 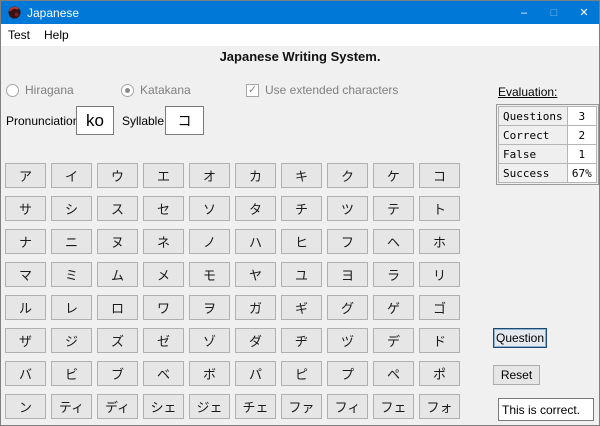 I want to click on kana-button: コ, so click(x=439, y=175).